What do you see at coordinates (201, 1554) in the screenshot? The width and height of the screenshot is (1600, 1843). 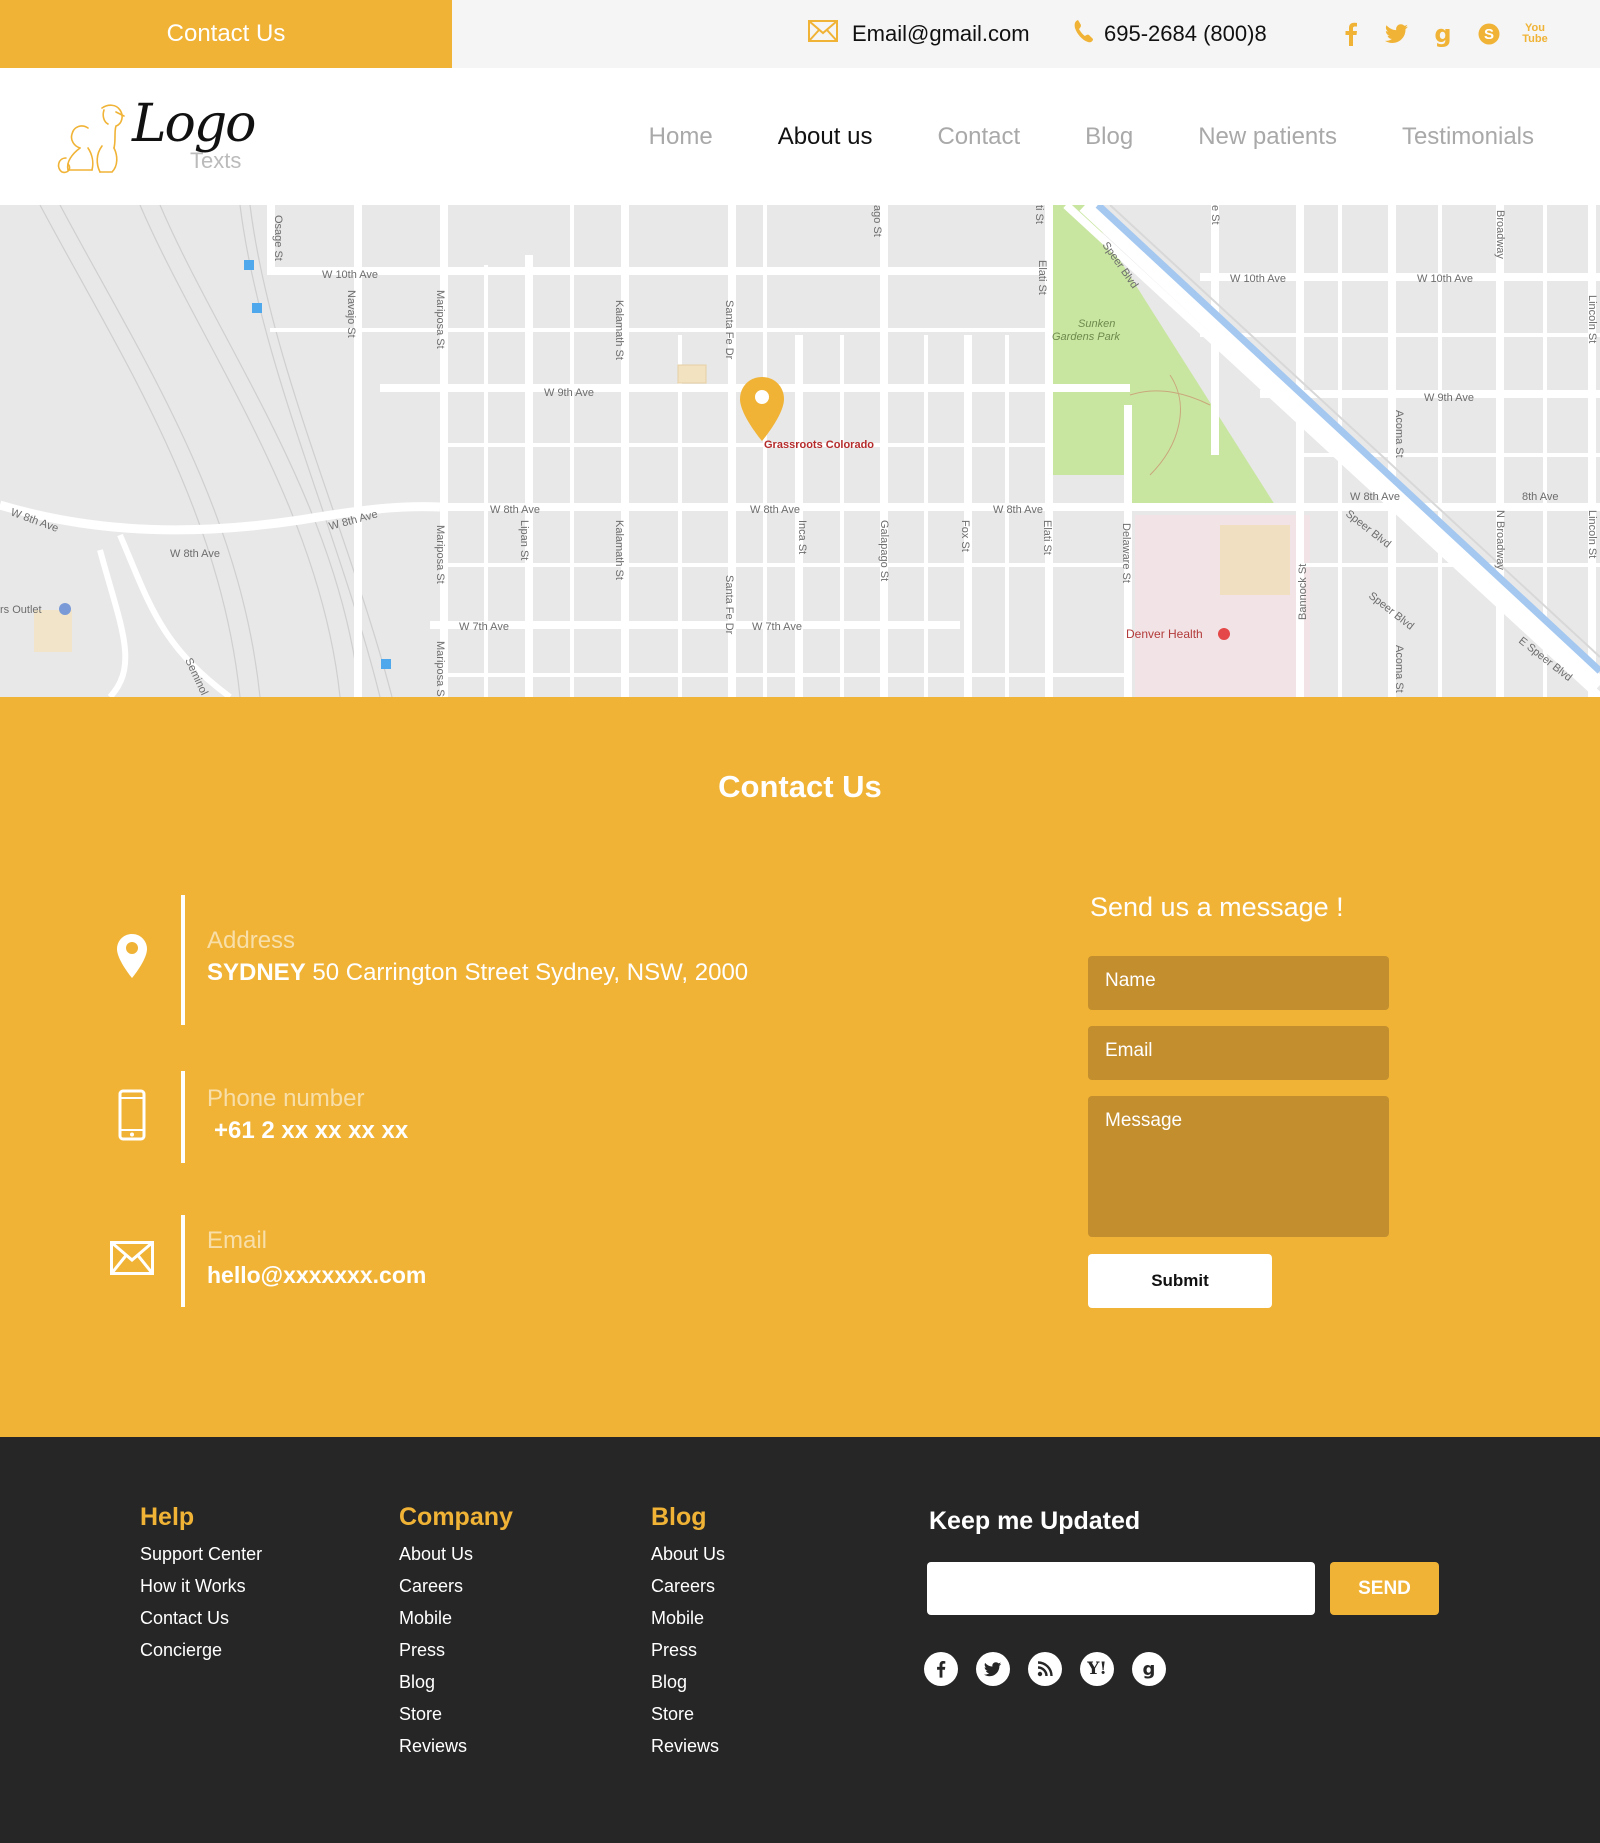 I see `footer-help-link: Support Center` at bounding box center [201, 1554].